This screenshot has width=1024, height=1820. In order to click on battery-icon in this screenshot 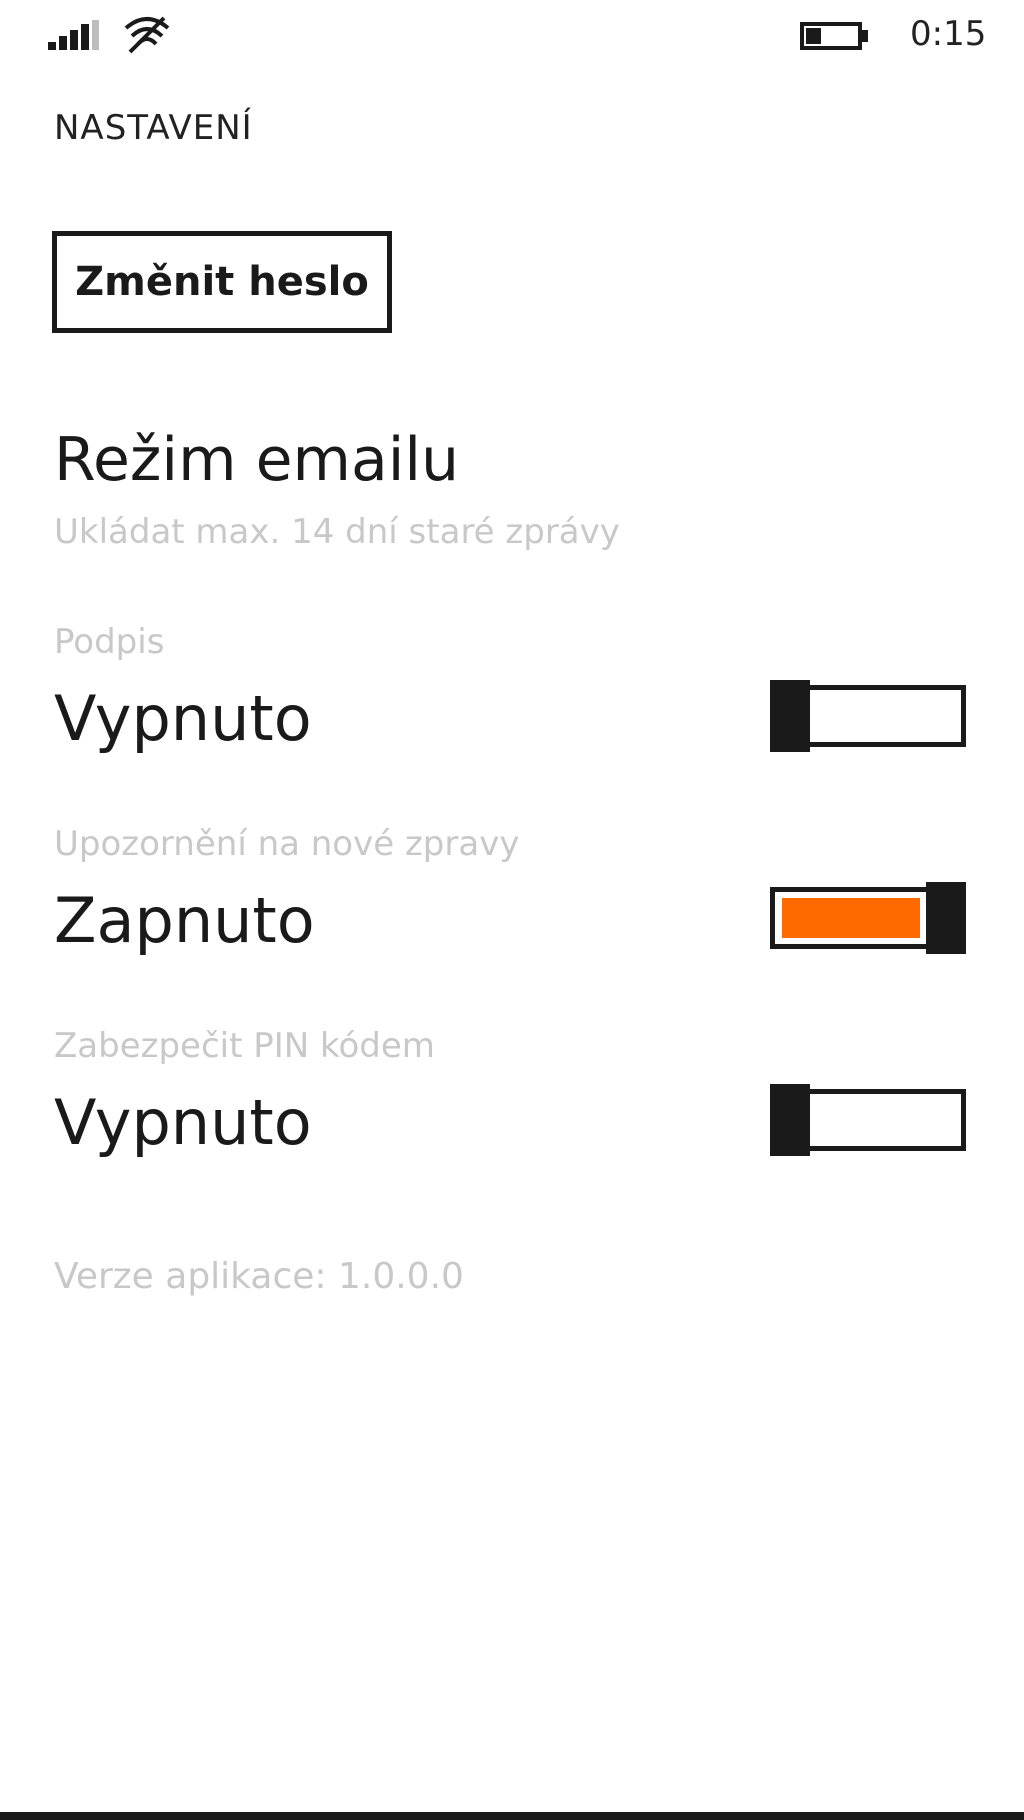, I will do `click(834, 36)`.